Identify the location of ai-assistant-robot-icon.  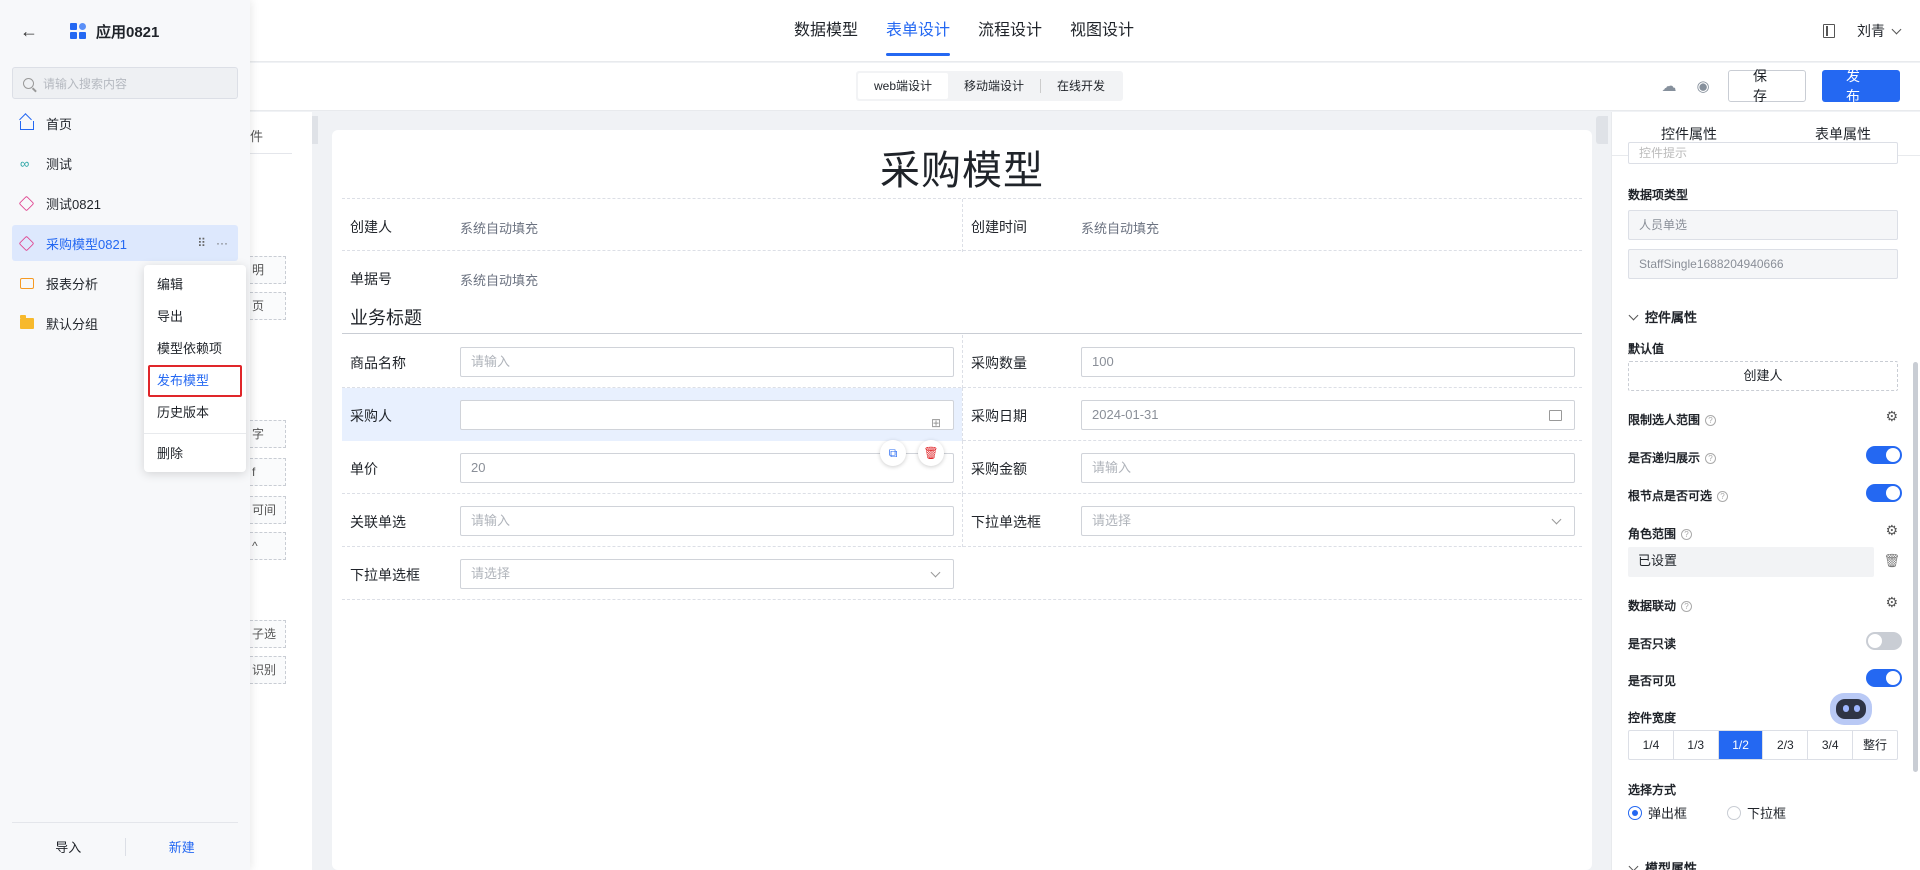
(1851, 708).